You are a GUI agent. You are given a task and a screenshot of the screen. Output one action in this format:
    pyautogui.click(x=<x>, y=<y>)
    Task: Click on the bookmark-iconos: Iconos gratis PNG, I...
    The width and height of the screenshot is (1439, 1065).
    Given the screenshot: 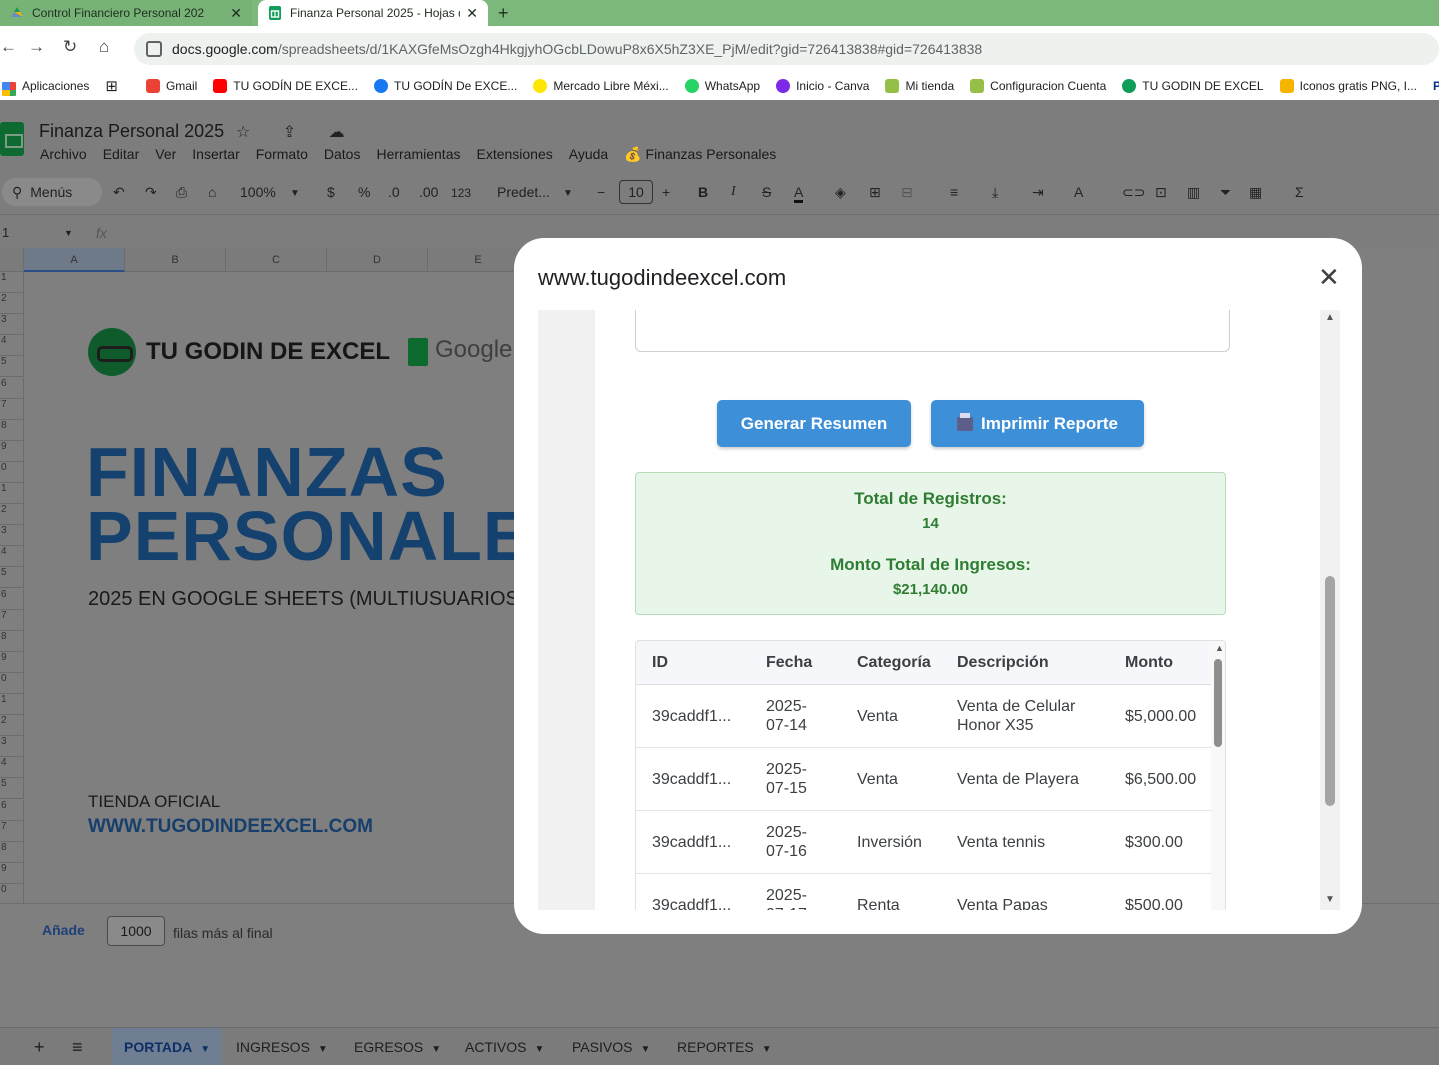 What is the action you would take?
    pyautogui.click(x=1348, y=86)
    